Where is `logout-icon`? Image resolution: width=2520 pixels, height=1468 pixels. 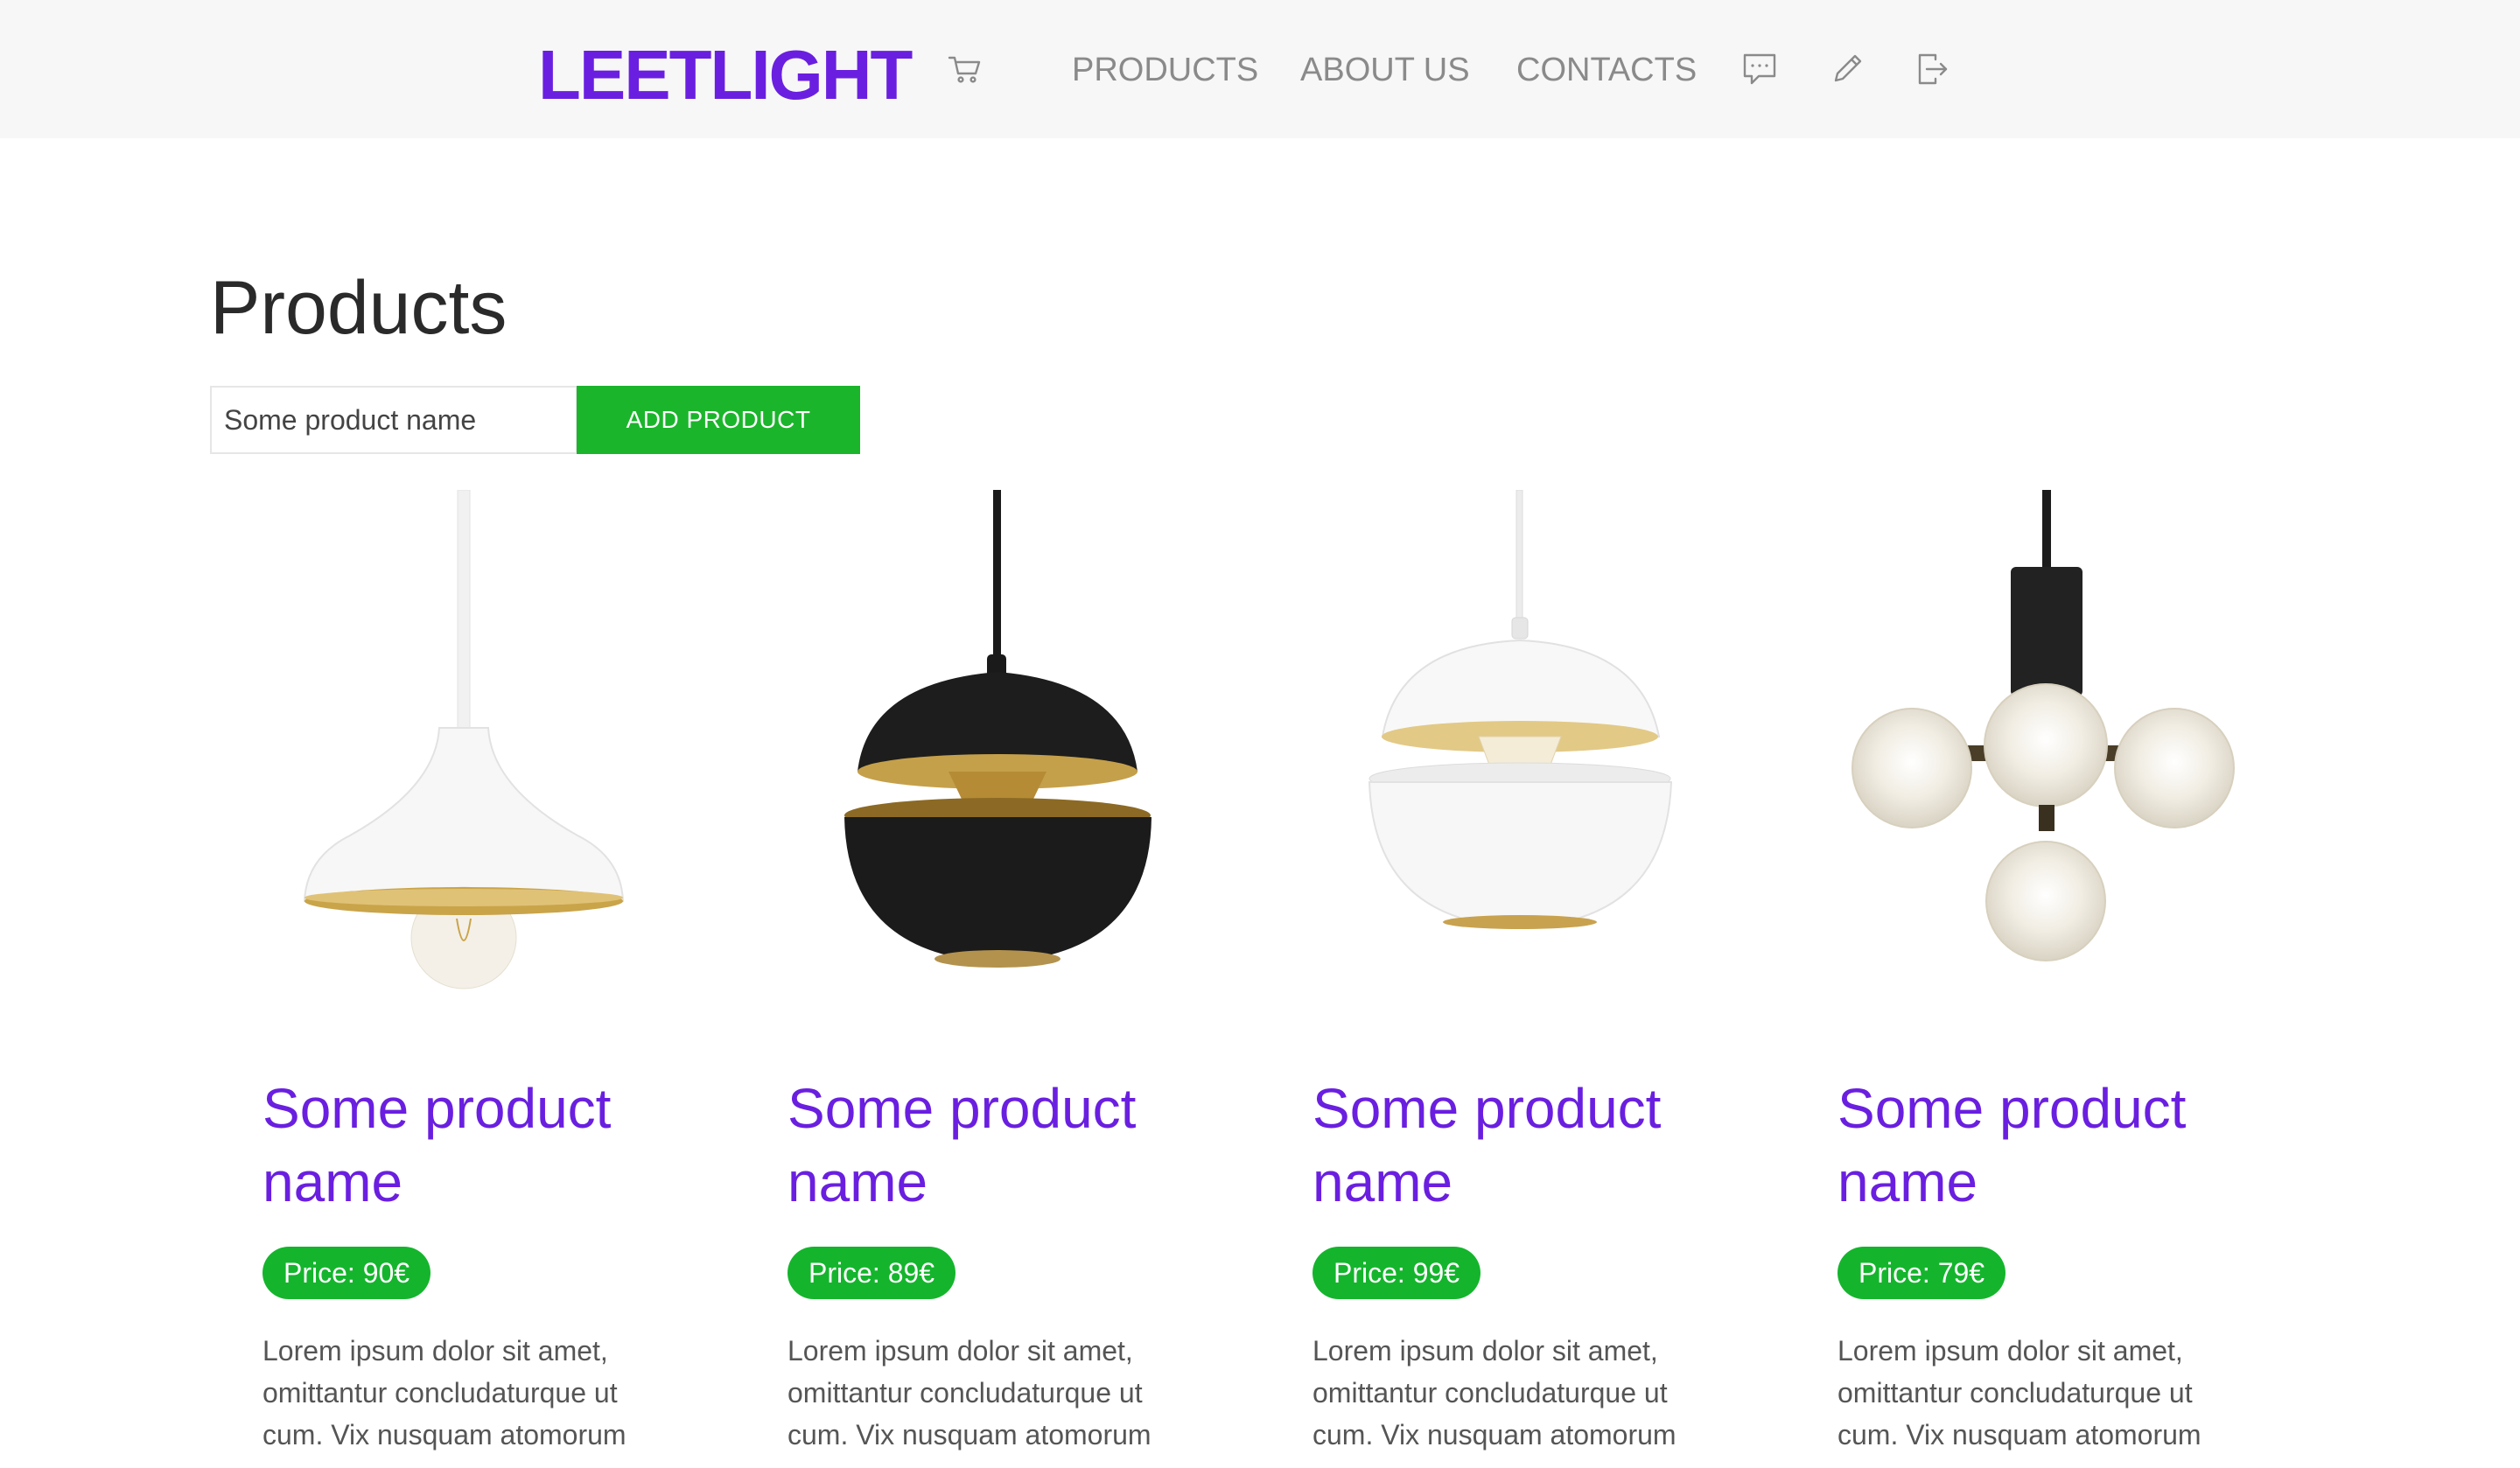
logout-icon is located at coordinates (1932, 69).